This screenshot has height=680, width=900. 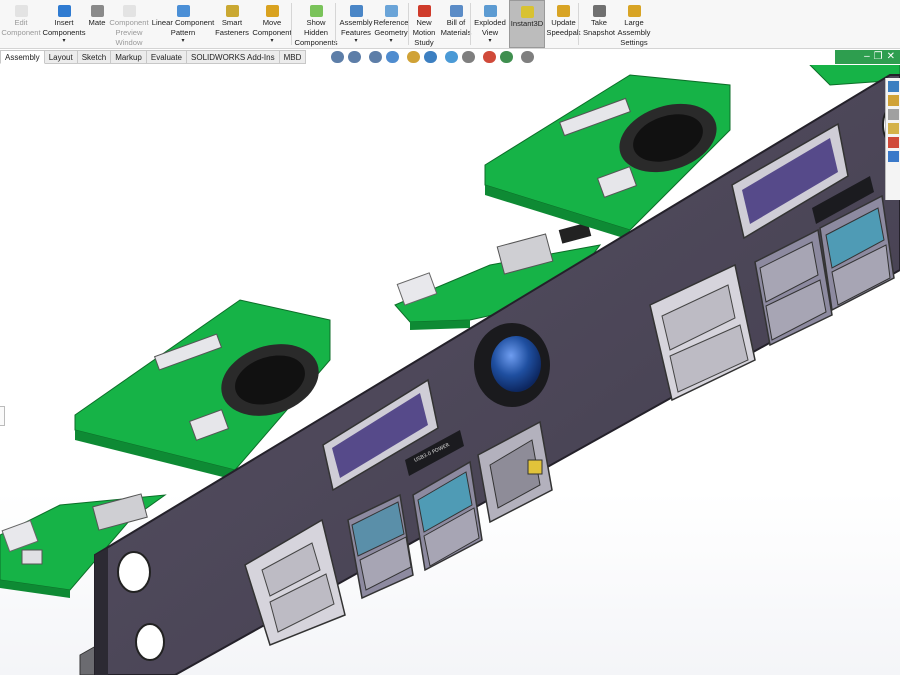 I want to click on window-controls: – ❐ ✕, so click(x=867, y=57).